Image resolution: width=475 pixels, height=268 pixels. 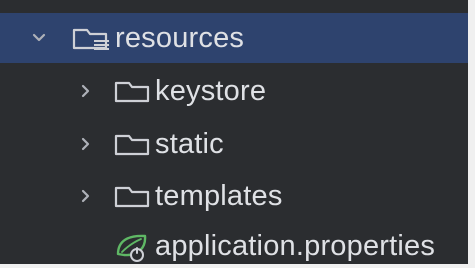 What do you see at coordinates (219, 196) in the screenshot?
I see `tree-item-label: templates` at bounding box center [219, 196].